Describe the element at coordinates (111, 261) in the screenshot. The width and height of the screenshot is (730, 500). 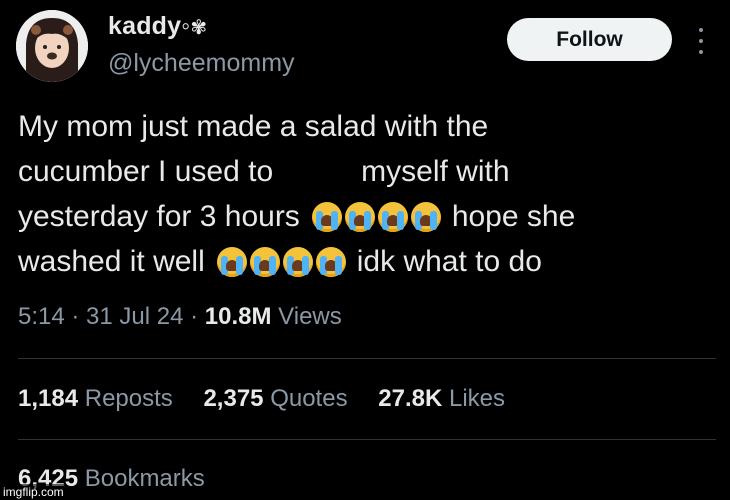
I see `tweet-text-segment: washed it well` at that location.